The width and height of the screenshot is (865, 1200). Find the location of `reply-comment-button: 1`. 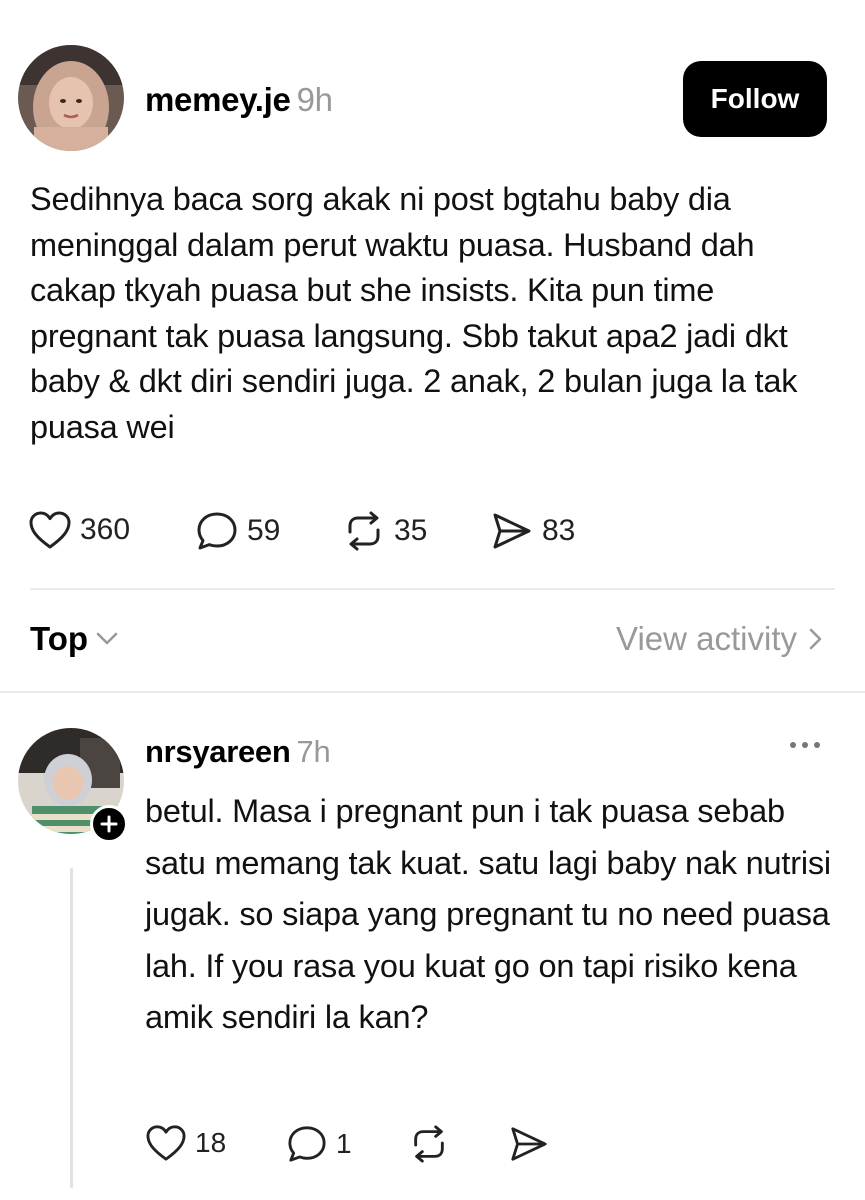

reply-comment-button: 1 is located at coordinates (319, 1144).